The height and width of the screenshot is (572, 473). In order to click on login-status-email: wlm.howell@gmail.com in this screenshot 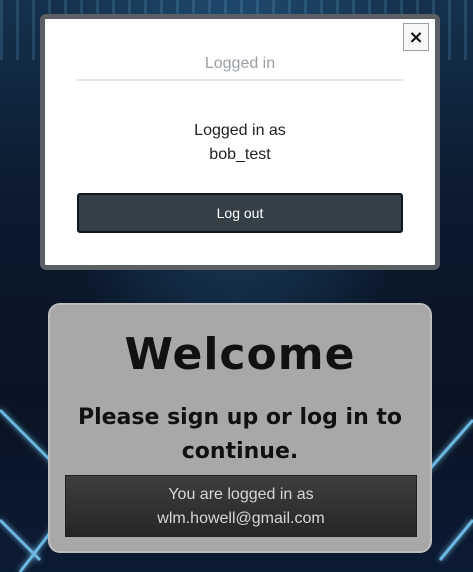, I will do `click(241, 518)`.